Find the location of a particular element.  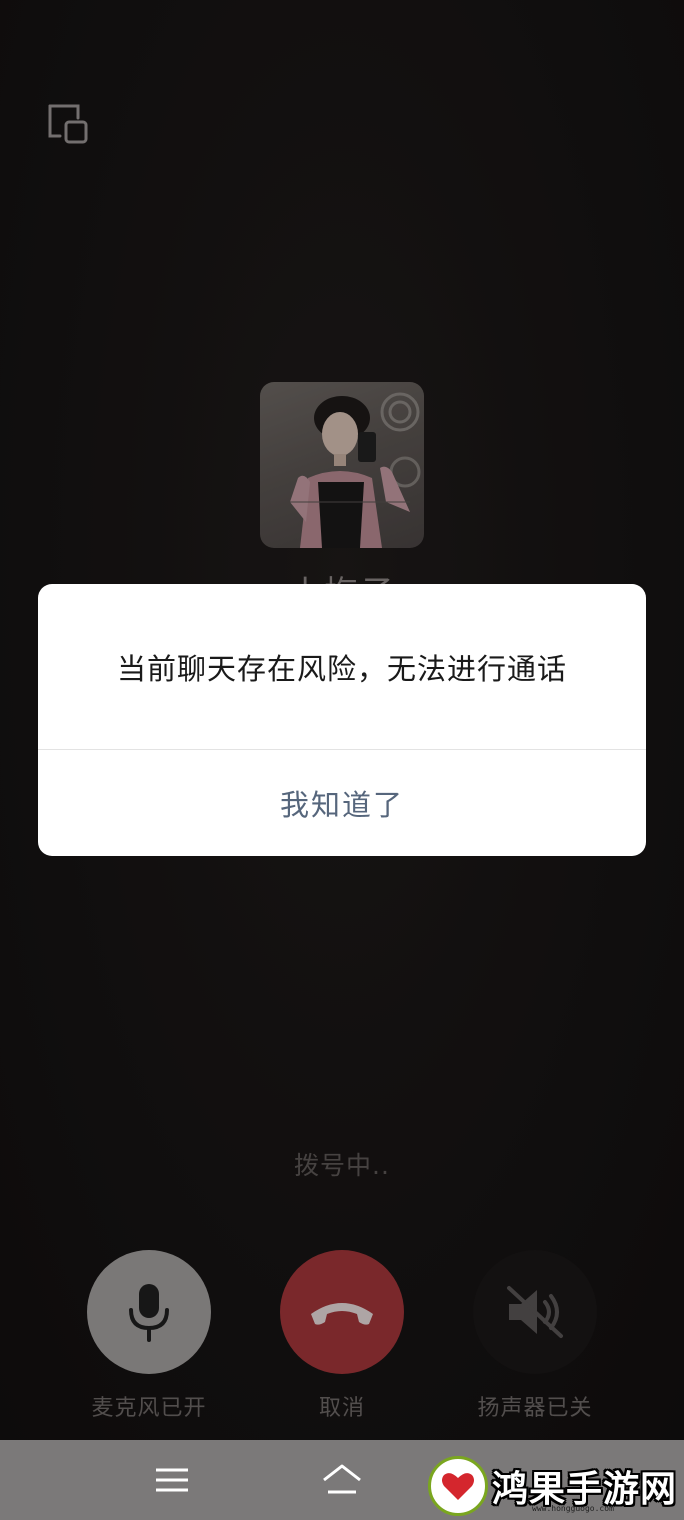

dialog-message: 当前聊天存在风险，无法进行通话 is located at coordinates (341, 668).